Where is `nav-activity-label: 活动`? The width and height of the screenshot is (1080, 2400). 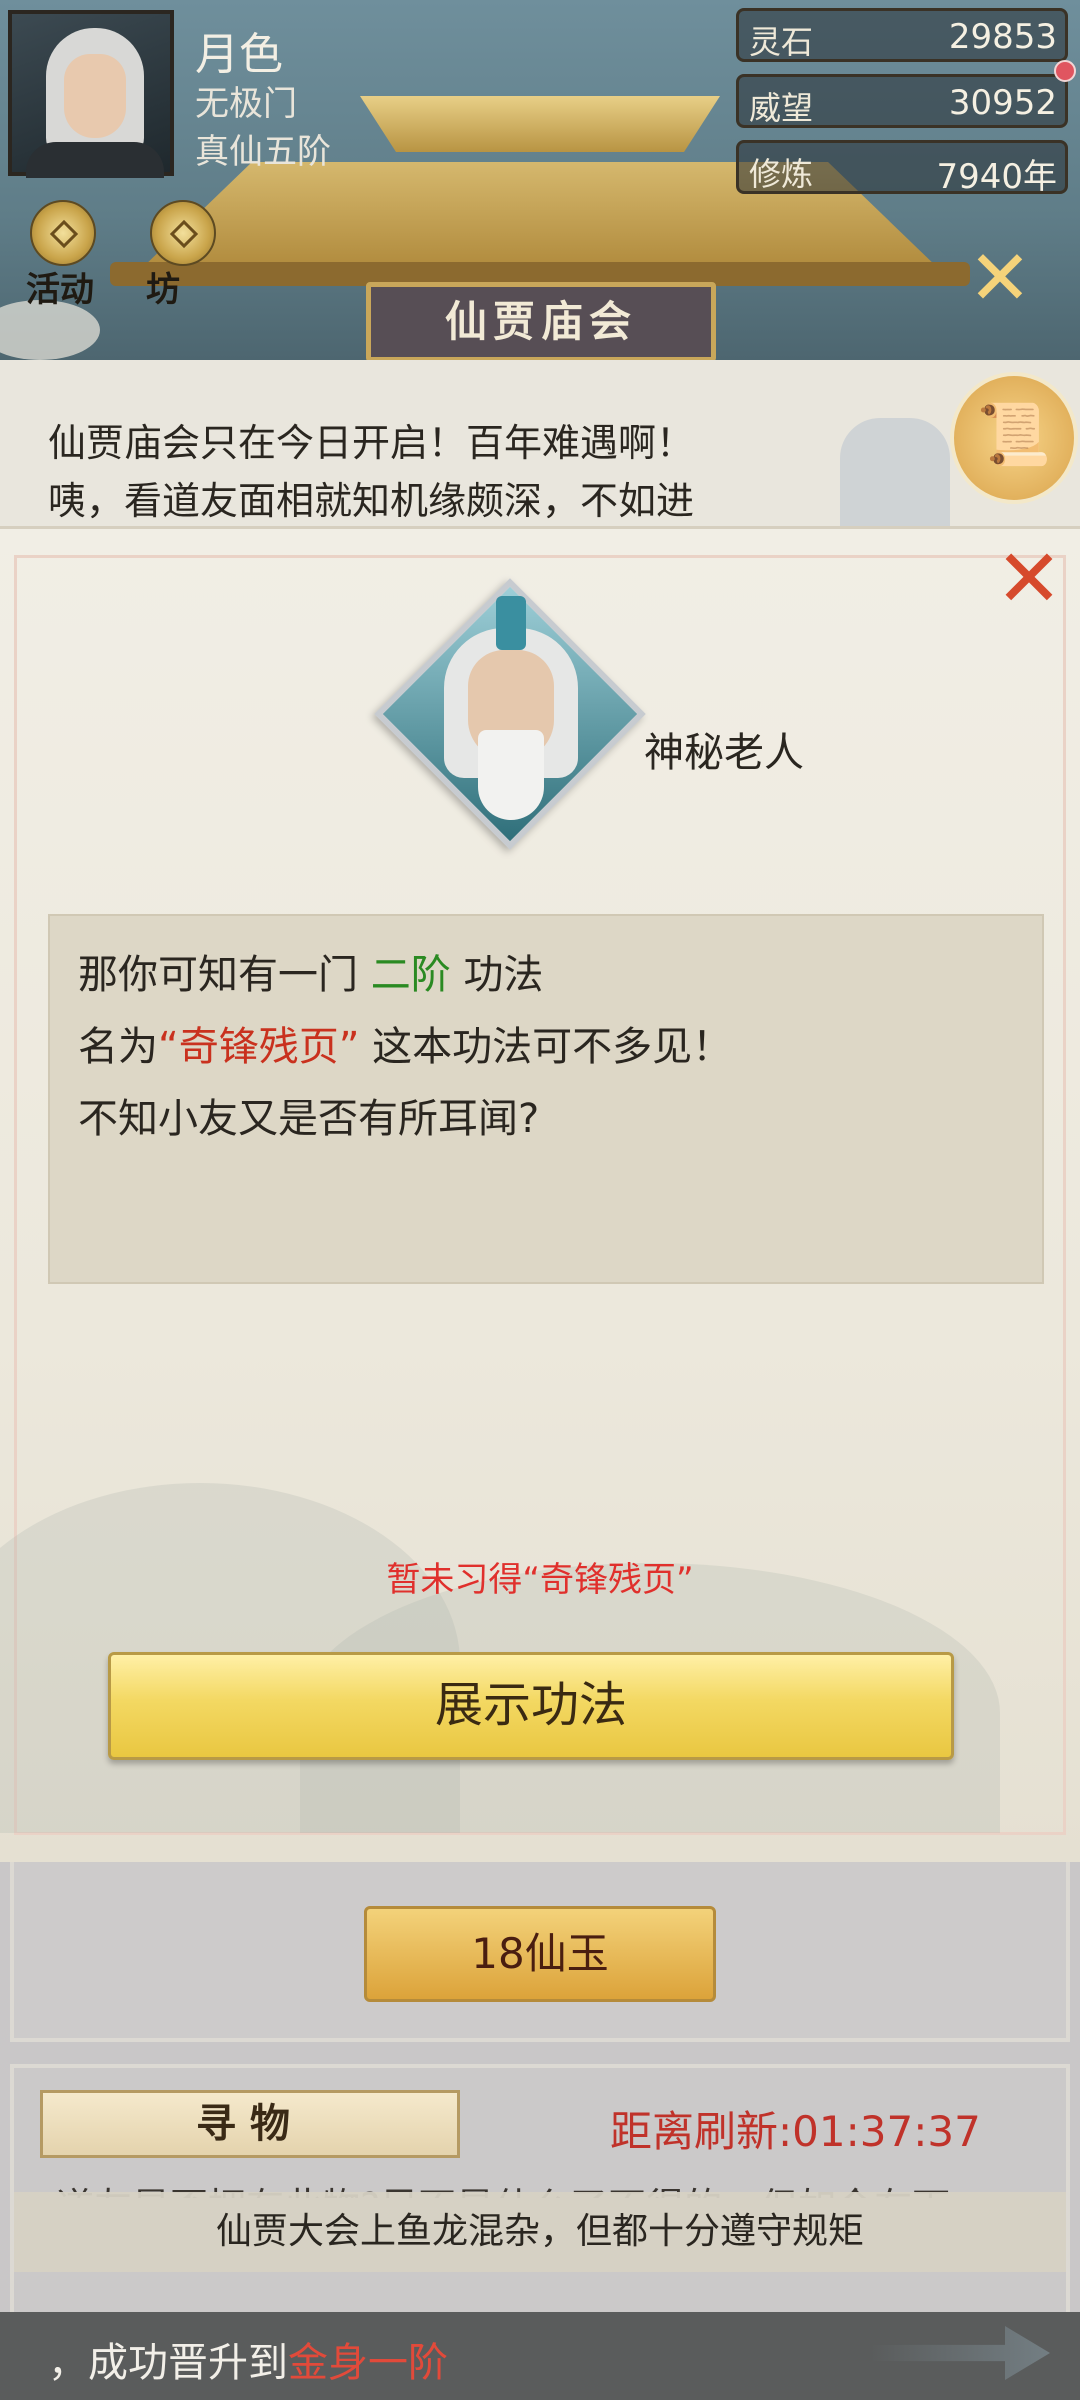
nav-activity-label: 活动 is located at coordinates (60, 286).